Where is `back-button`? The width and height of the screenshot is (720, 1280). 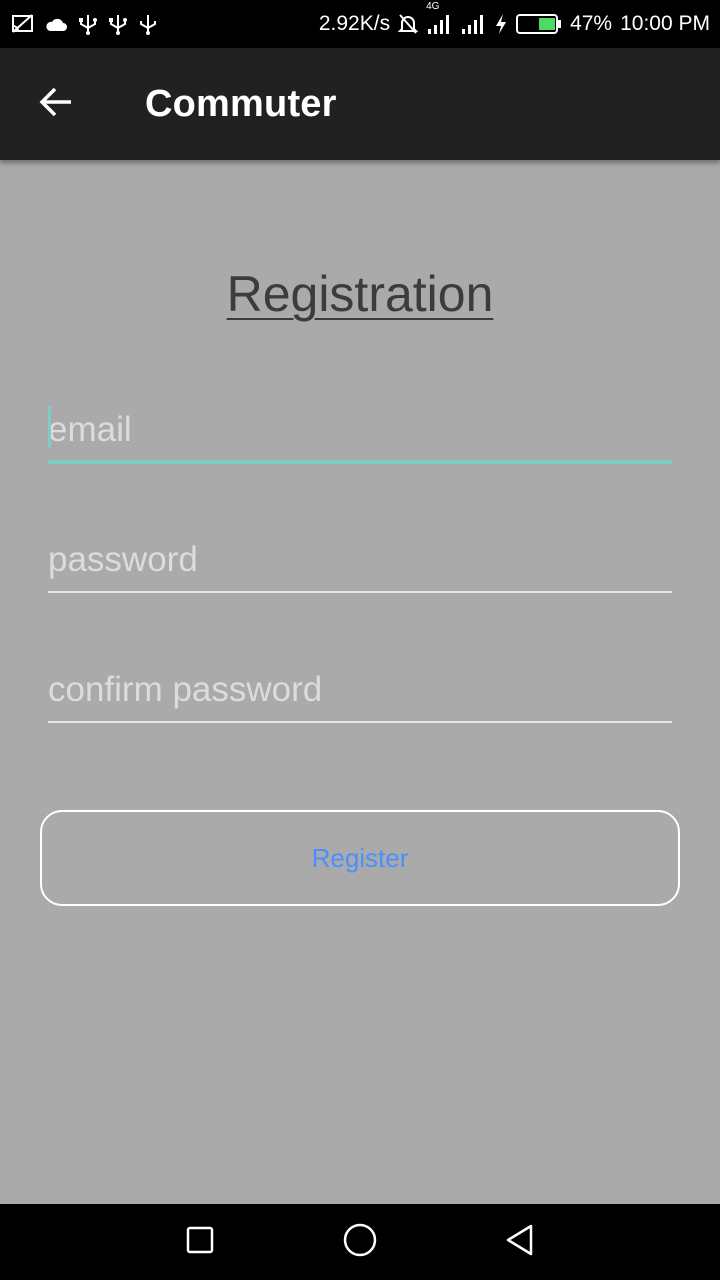 back-button is located at coordinates (56, 104).